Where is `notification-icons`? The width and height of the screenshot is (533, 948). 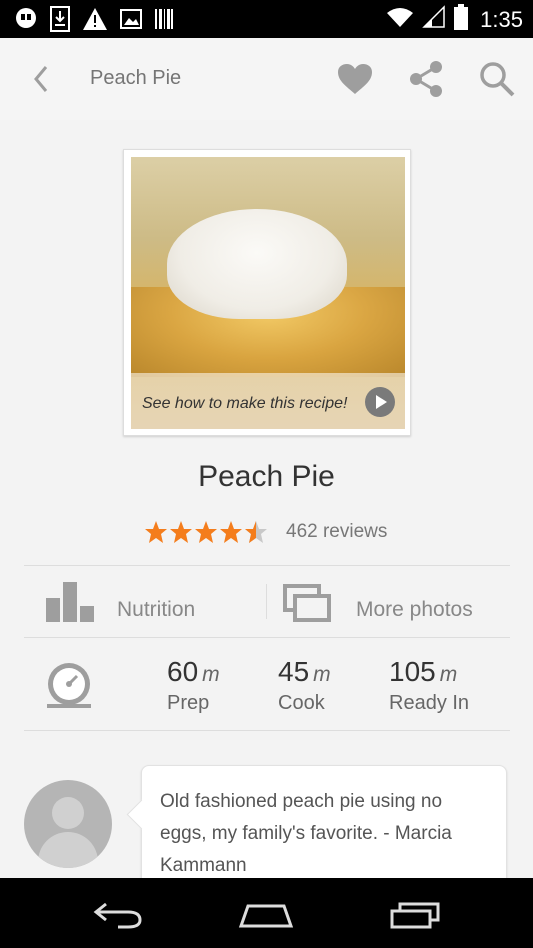 notification-icons is located at coordinates (94, 21).